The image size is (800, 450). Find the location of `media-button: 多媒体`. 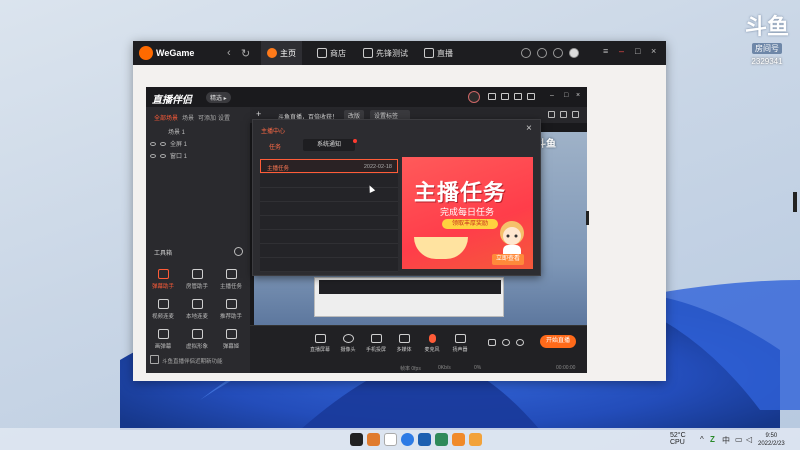

media-button: 多媒体 is located at coordinates (404, 343).